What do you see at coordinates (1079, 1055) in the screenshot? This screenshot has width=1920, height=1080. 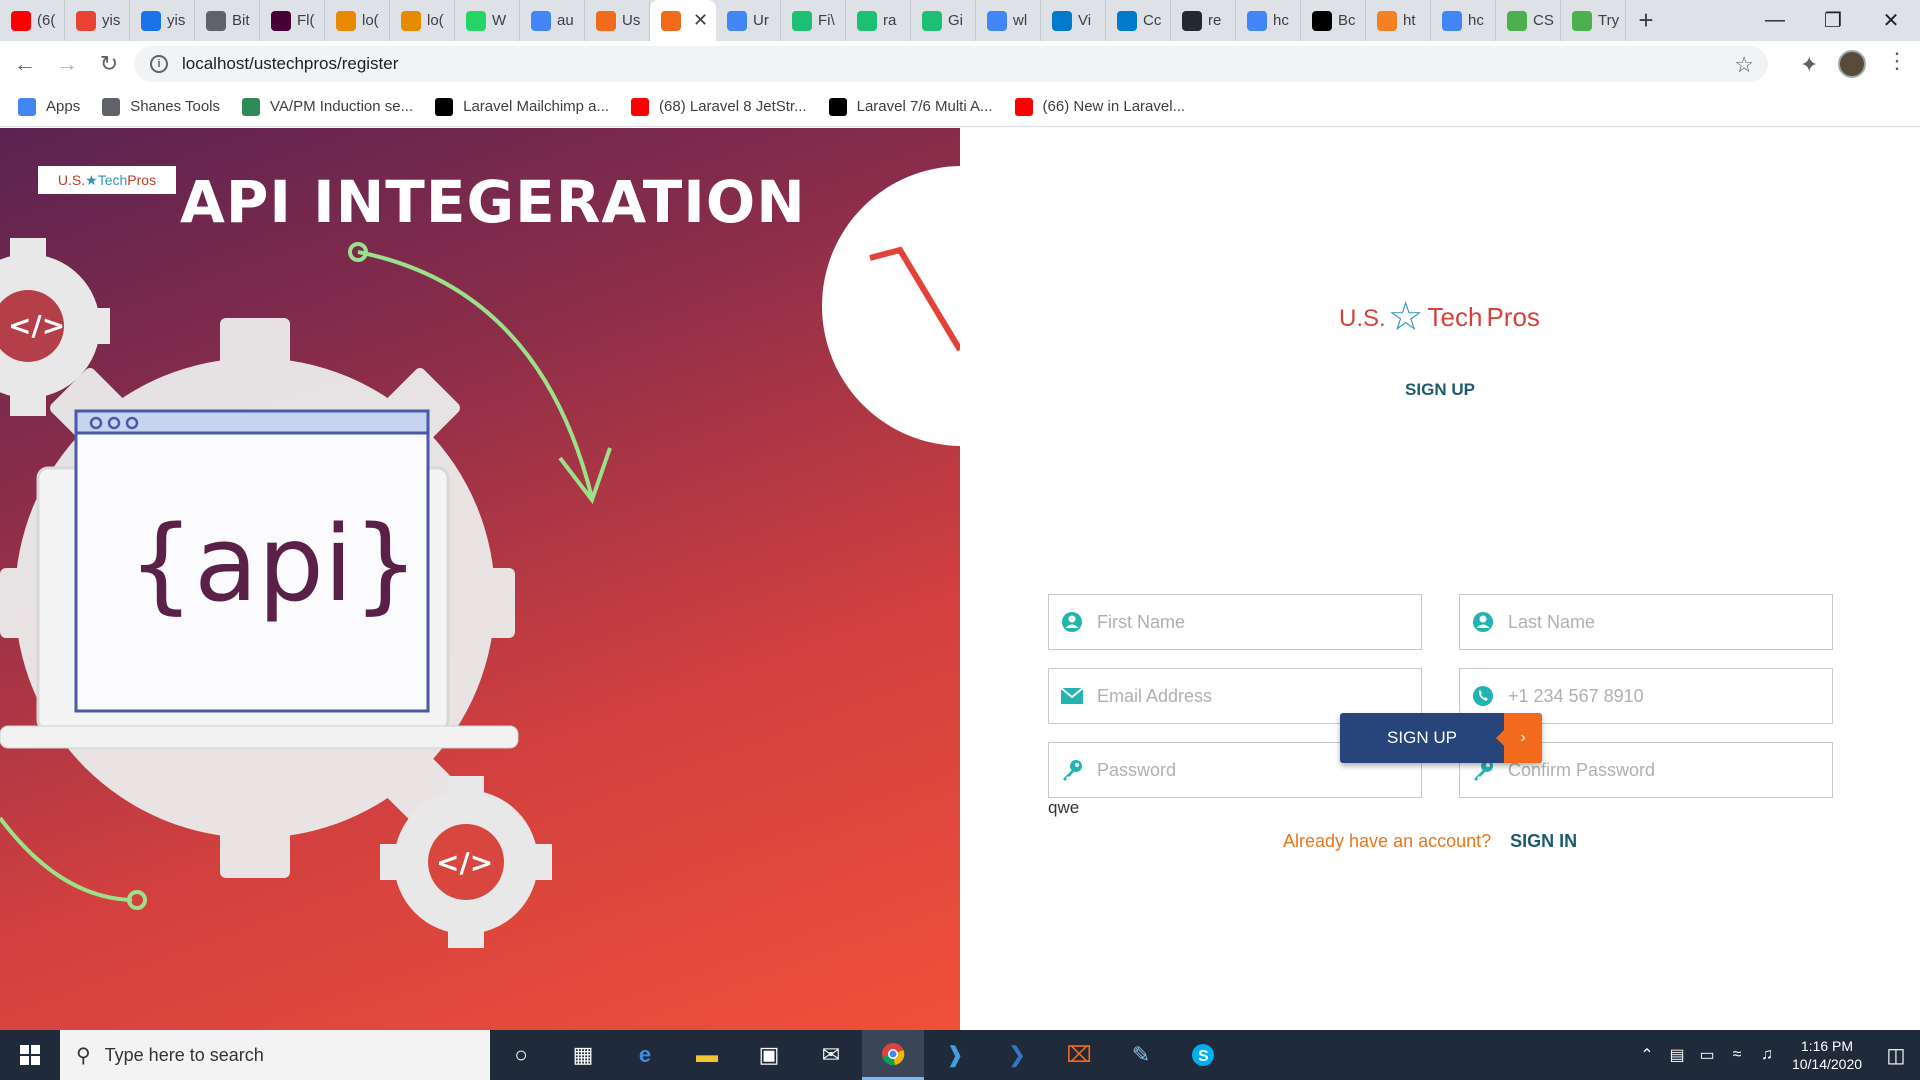 I see `xampp-icon: ⌧` at bounding box center [1079, 1055].